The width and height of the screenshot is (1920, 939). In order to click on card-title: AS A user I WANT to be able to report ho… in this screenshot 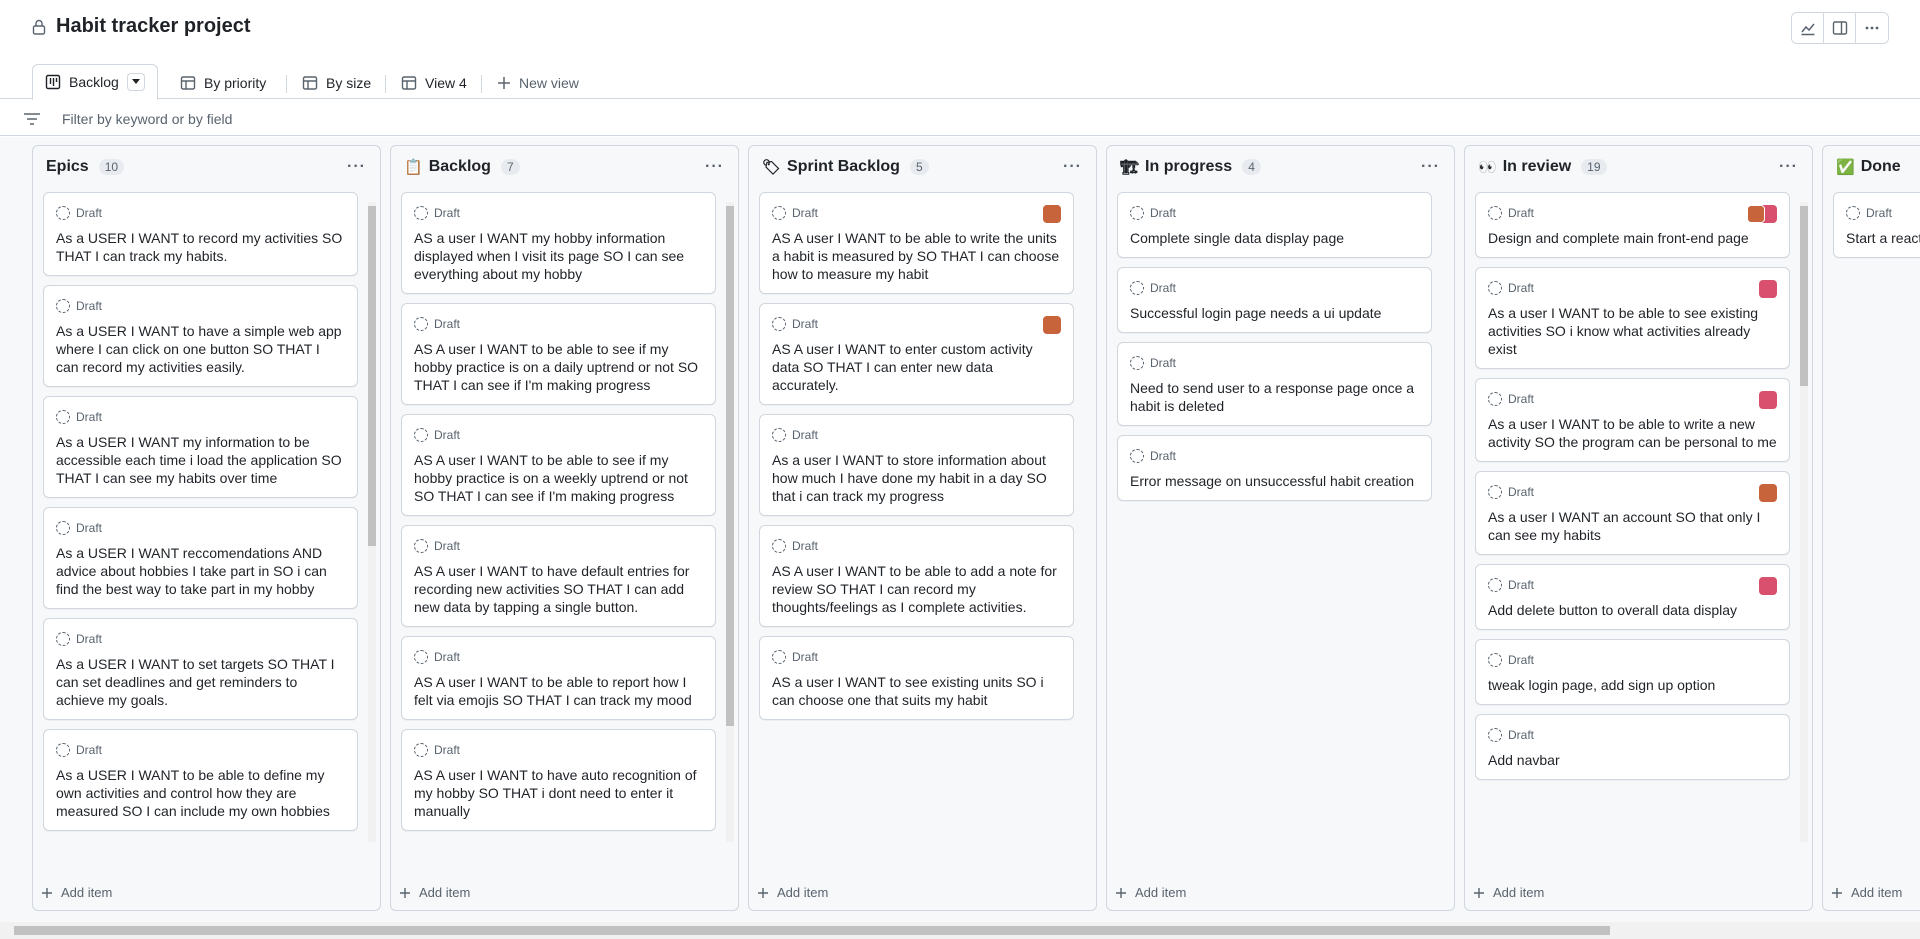, I will do `click(558, 691)`.